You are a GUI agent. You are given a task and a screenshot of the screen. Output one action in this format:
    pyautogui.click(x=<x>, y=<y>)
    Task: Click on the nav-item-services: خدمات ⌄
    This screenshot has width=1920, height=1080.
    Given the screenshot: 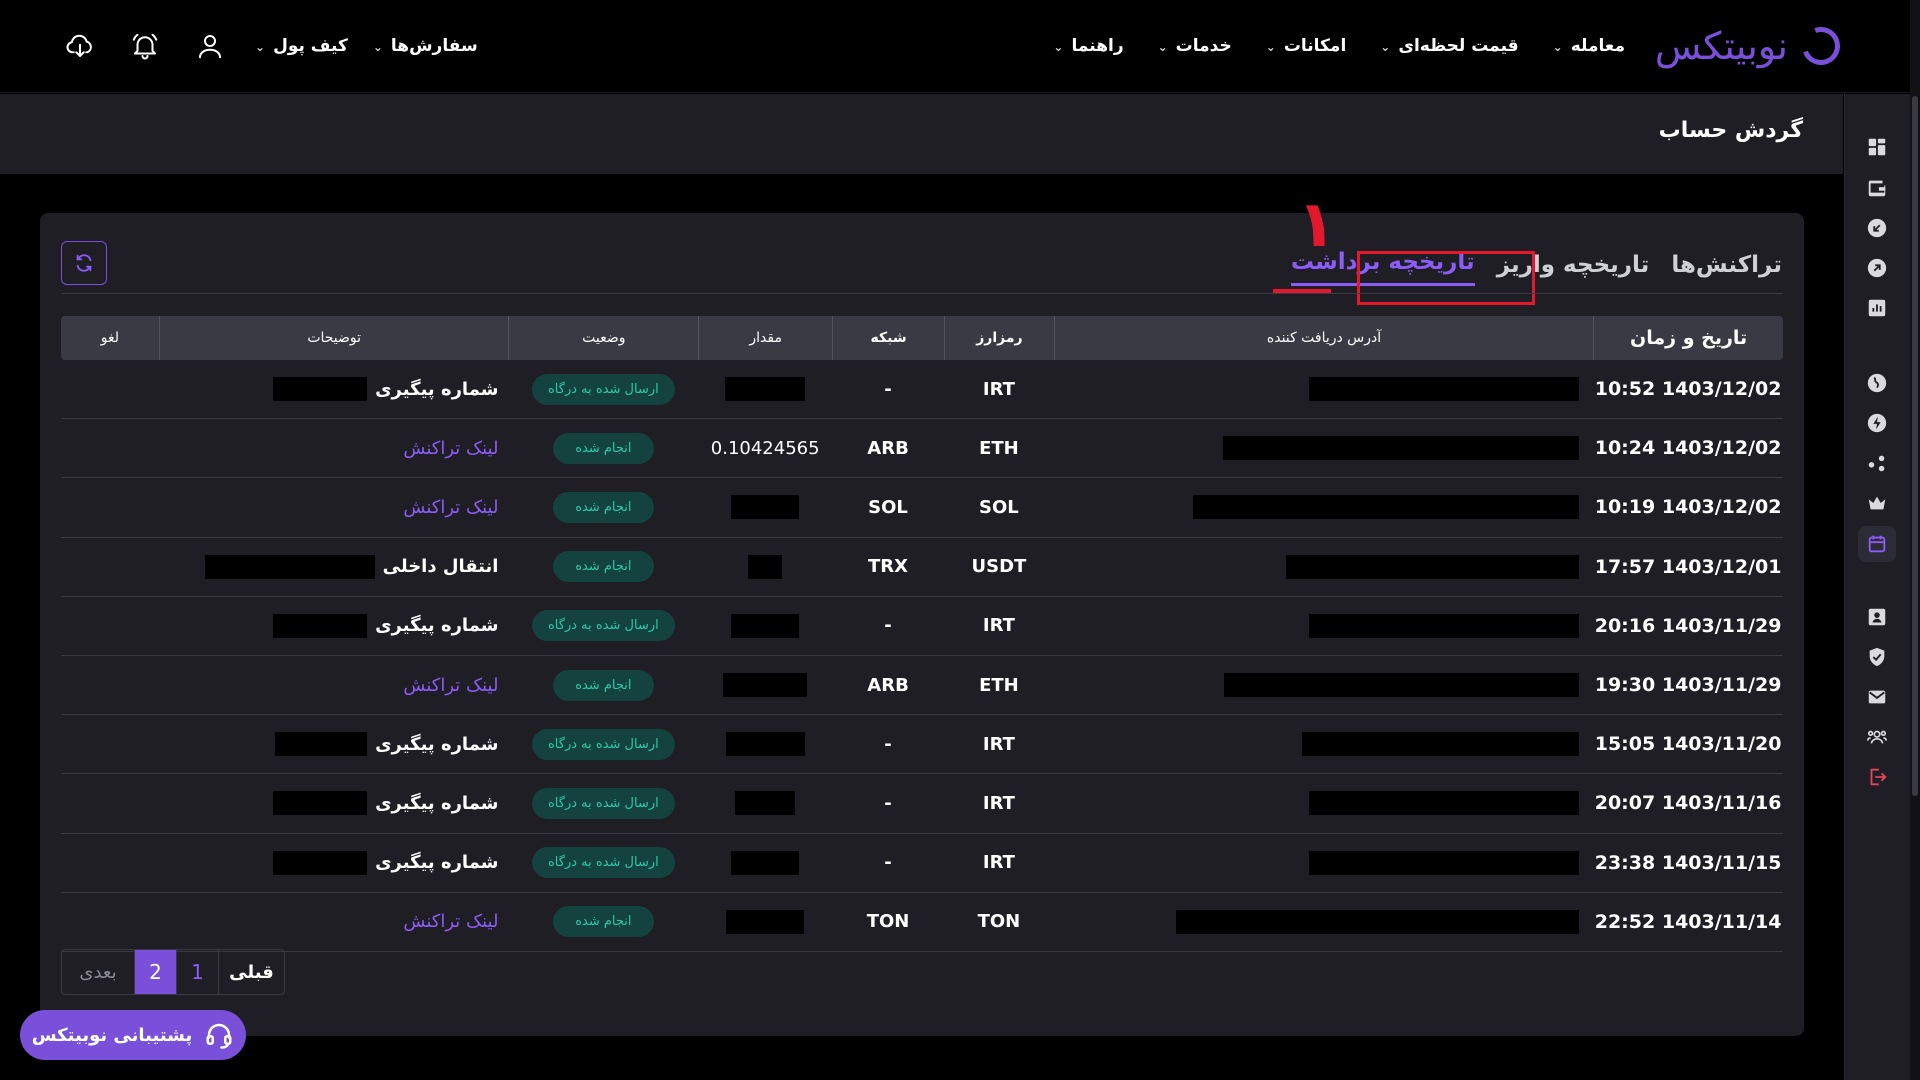 What is the action you would take?
    pyautogui.click(x=1195, y=46)
    